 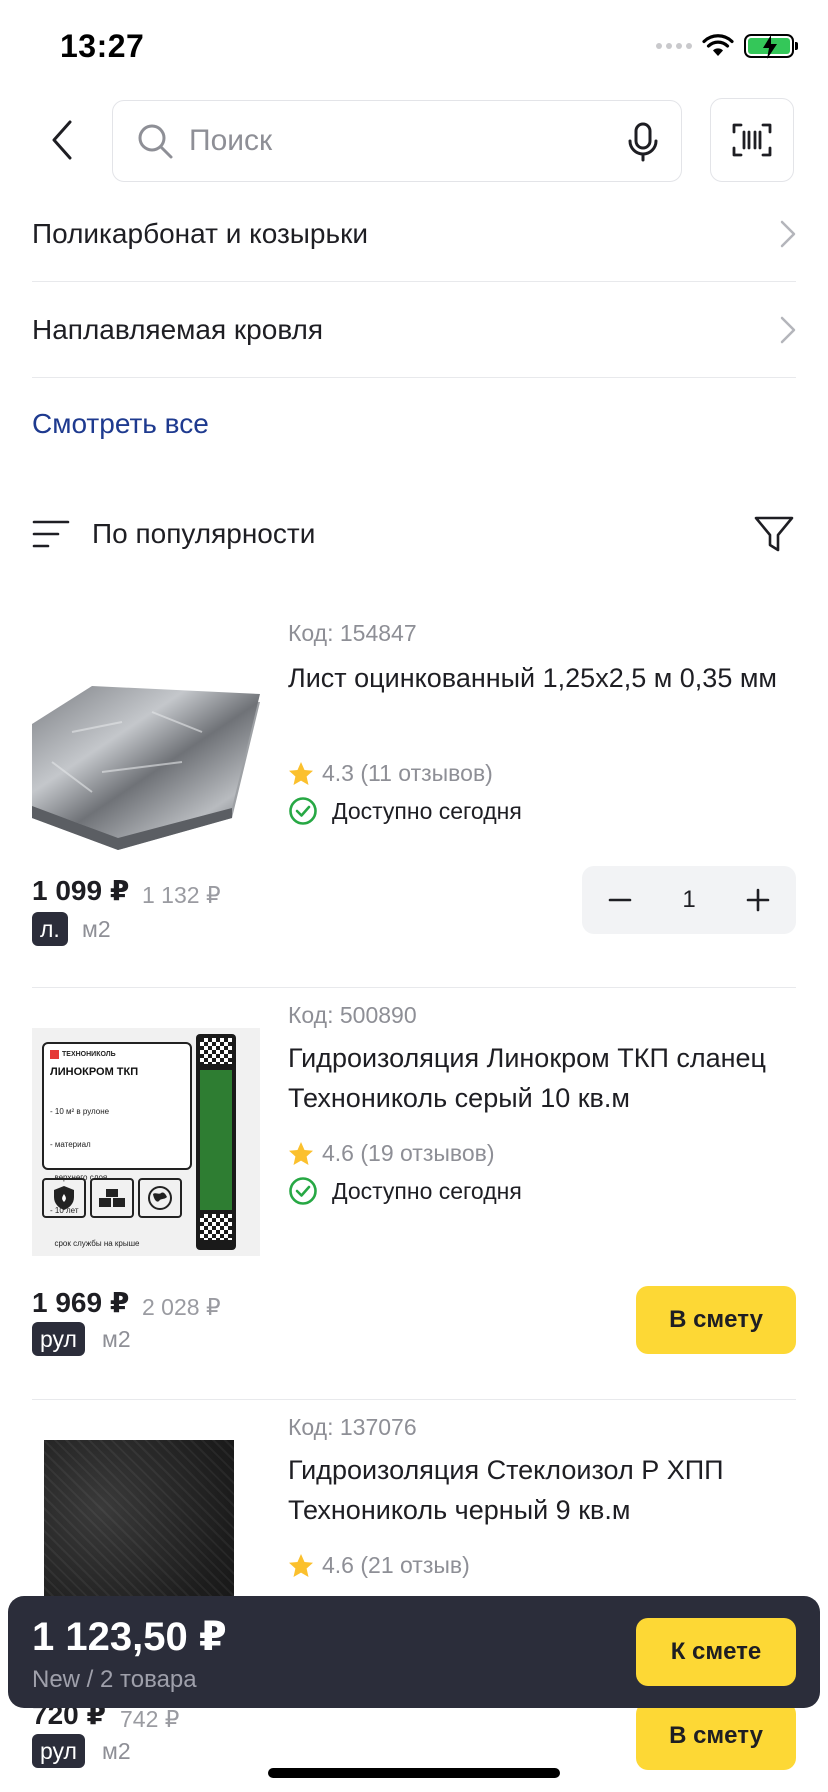 I want to click on header, so click(x=414, y=144).